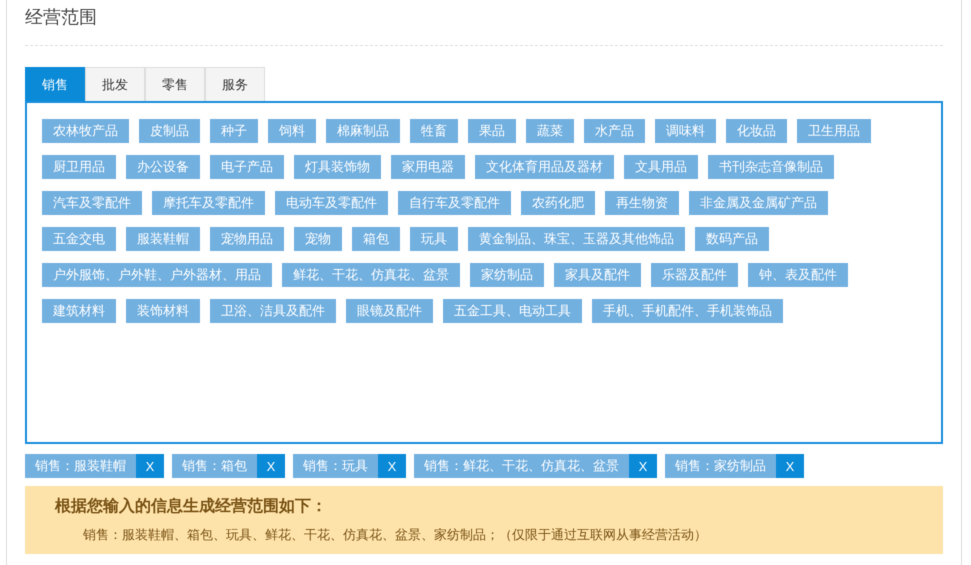 This screenshot has height=565, width=971. What do you see at coordinates (376, 239) in the screenshot?
I see `scope-tag: 箱包` at bounding box center [376, 239].